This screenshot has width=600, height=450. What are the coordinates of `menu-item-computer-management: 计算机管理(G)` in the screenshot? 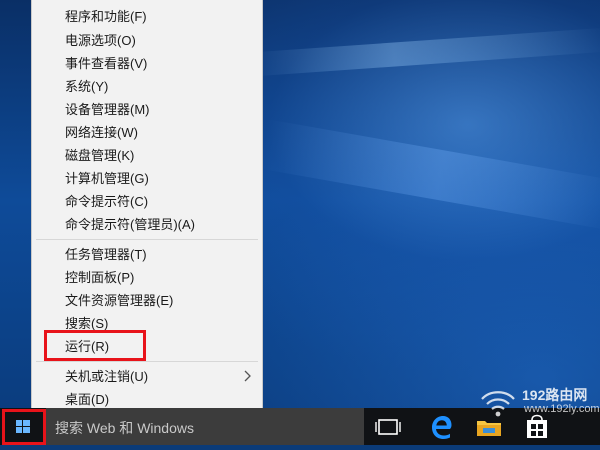 It's located at (147, 178).